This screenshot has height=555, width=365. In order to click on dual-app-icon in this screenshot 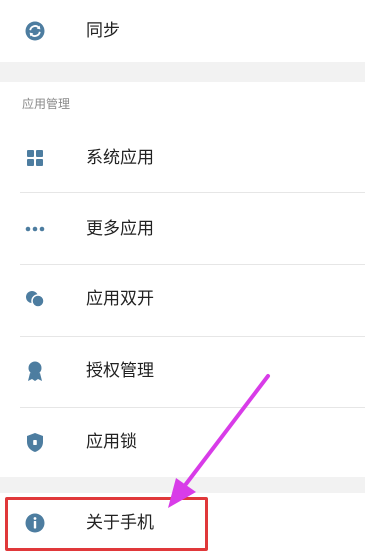, I will do `click(35, 299)`.